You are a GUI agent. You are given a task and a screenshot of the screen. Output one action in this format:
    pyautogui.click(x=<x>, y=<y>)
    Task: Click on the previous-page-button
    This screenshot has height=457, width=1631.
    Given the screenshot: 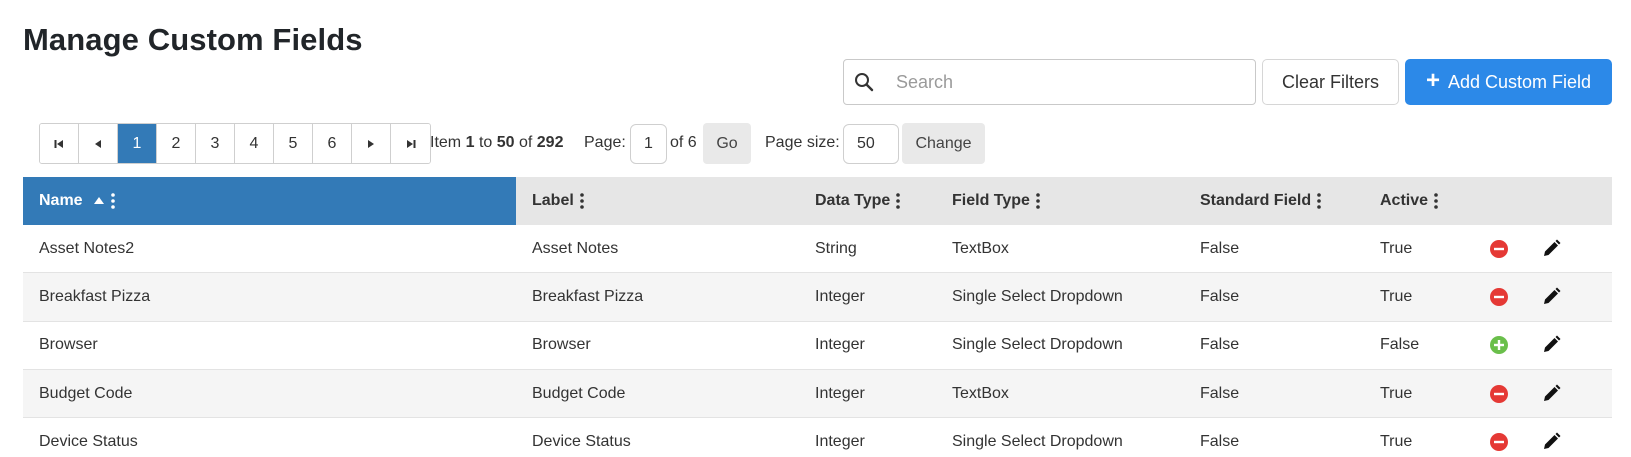 What is the action you would take?
    pyautogui.click(x=98, y=143)
    